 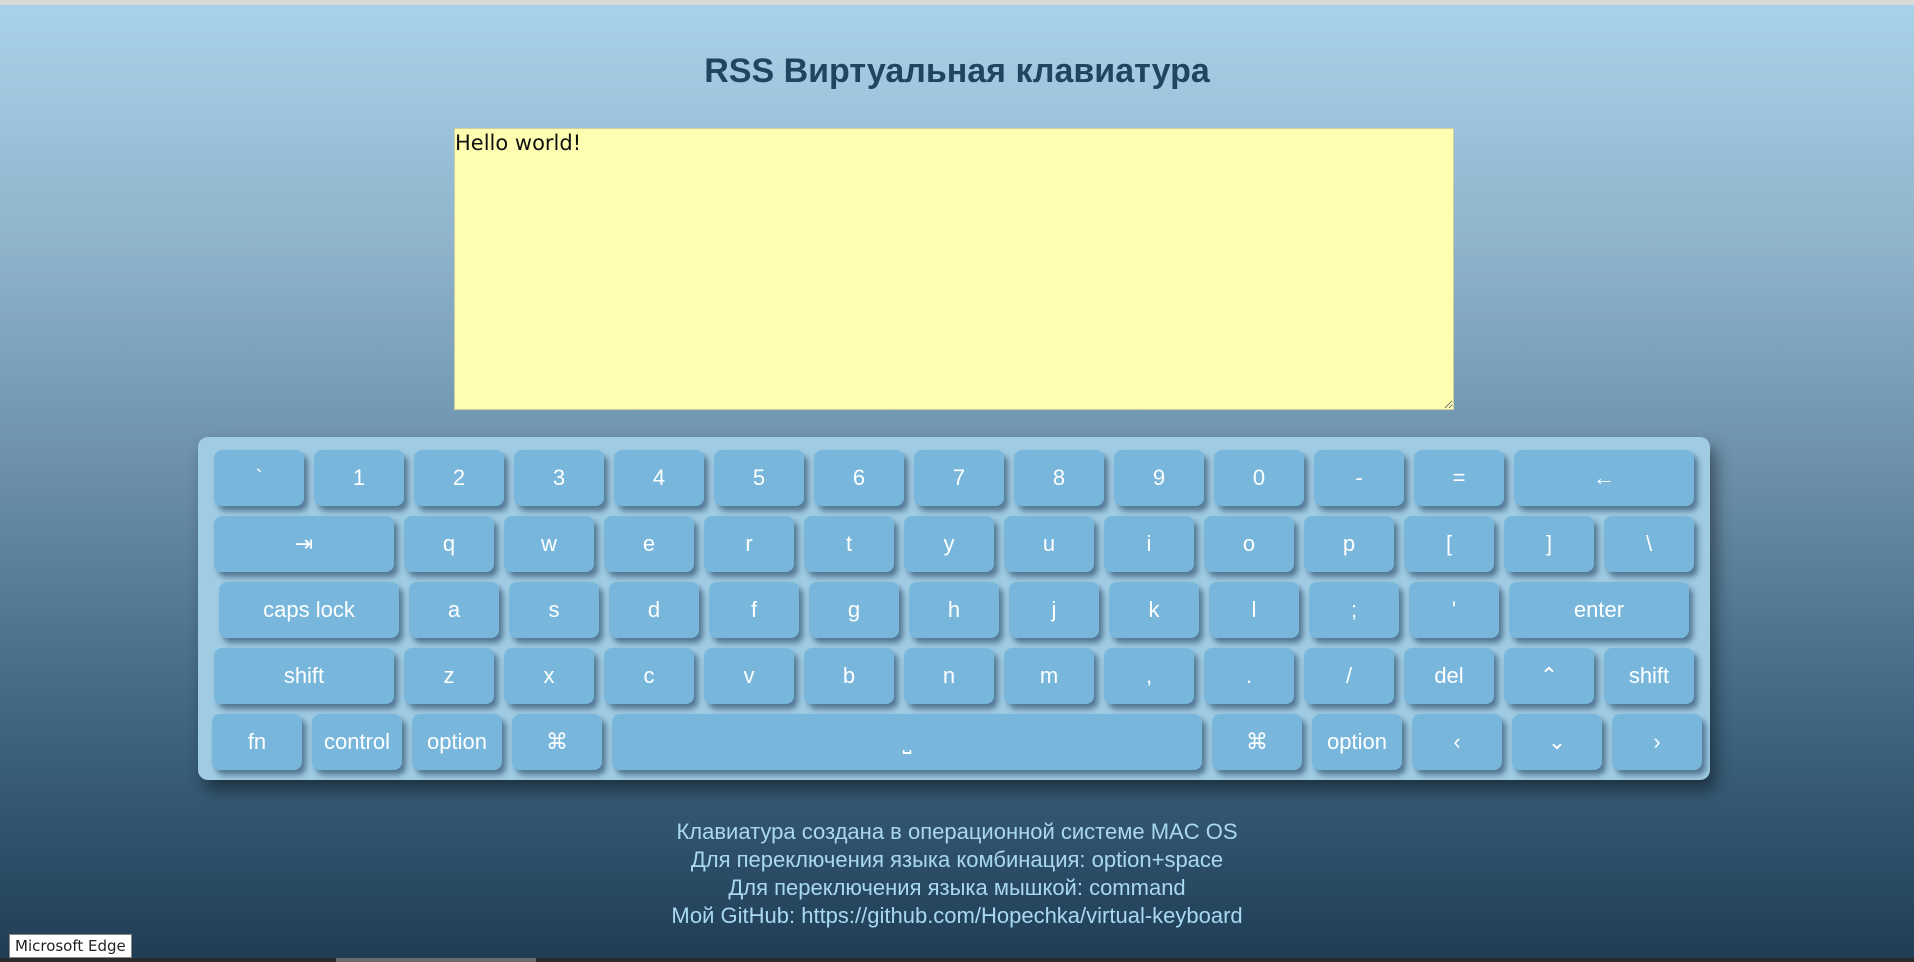 I want to click on key-control: control, so click(x=357, y=742).